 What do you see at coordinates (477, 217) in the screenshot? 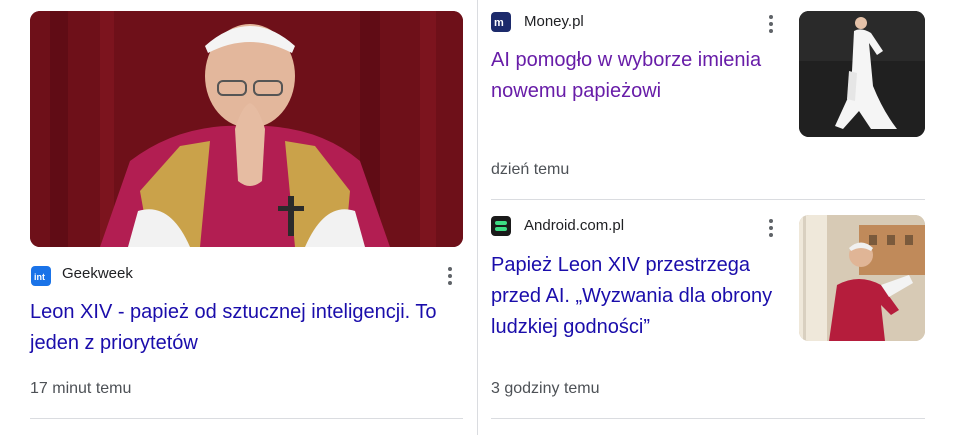
I see `column-divider` at bounding box center [477, 217].